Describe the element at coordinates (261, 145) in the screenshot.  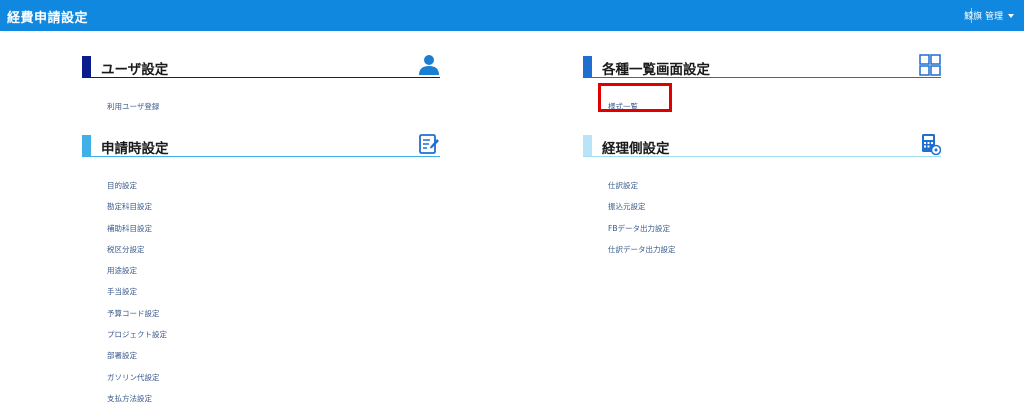
I see `section-header: 申請時設定` at that location.